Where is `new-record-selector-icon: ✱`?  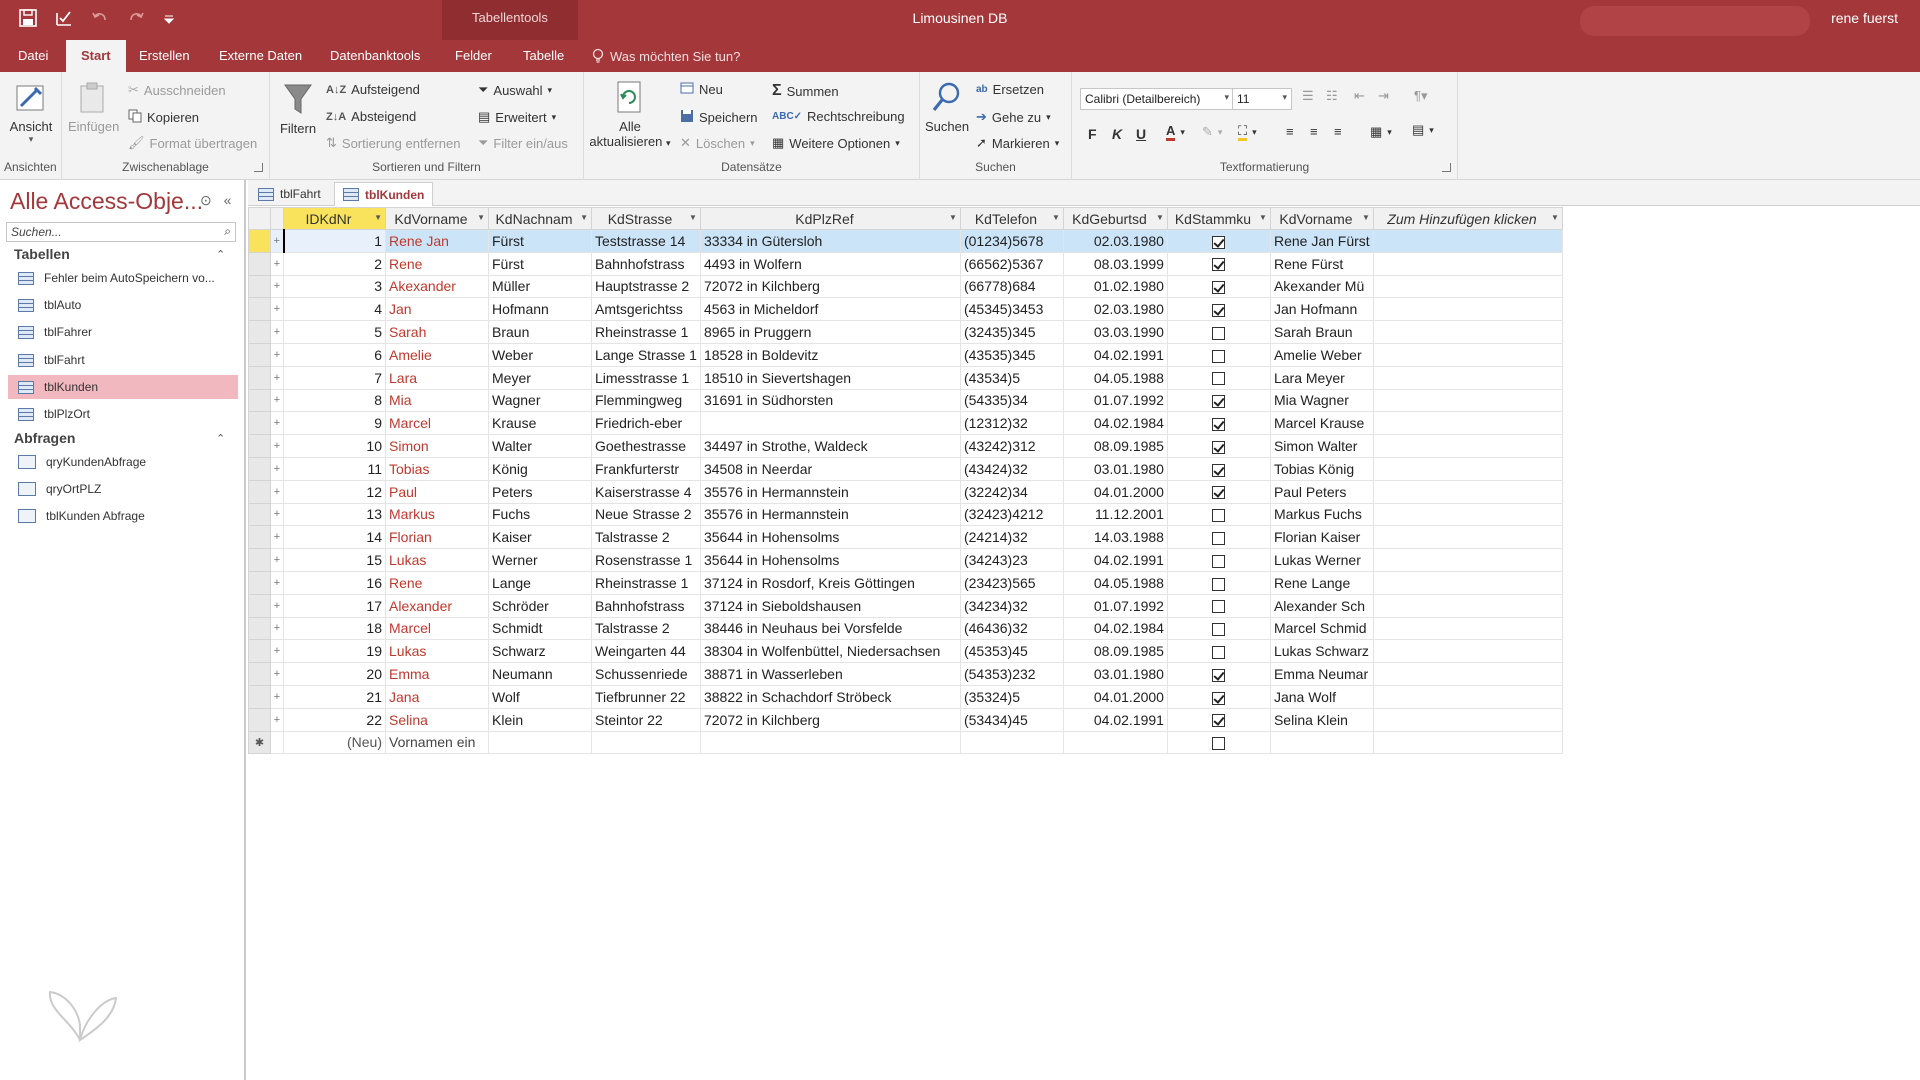 new-record-selector-icon: ✱ is located at coordinates (259, 742).